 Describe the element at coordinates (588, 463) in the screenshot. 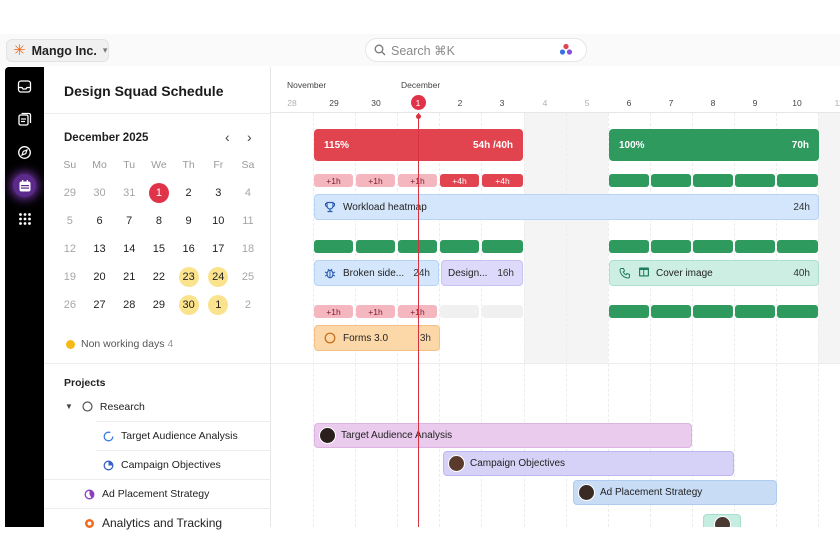

I see `gantt-bar-campaign-objectives: Campaign Objectives` at that location.